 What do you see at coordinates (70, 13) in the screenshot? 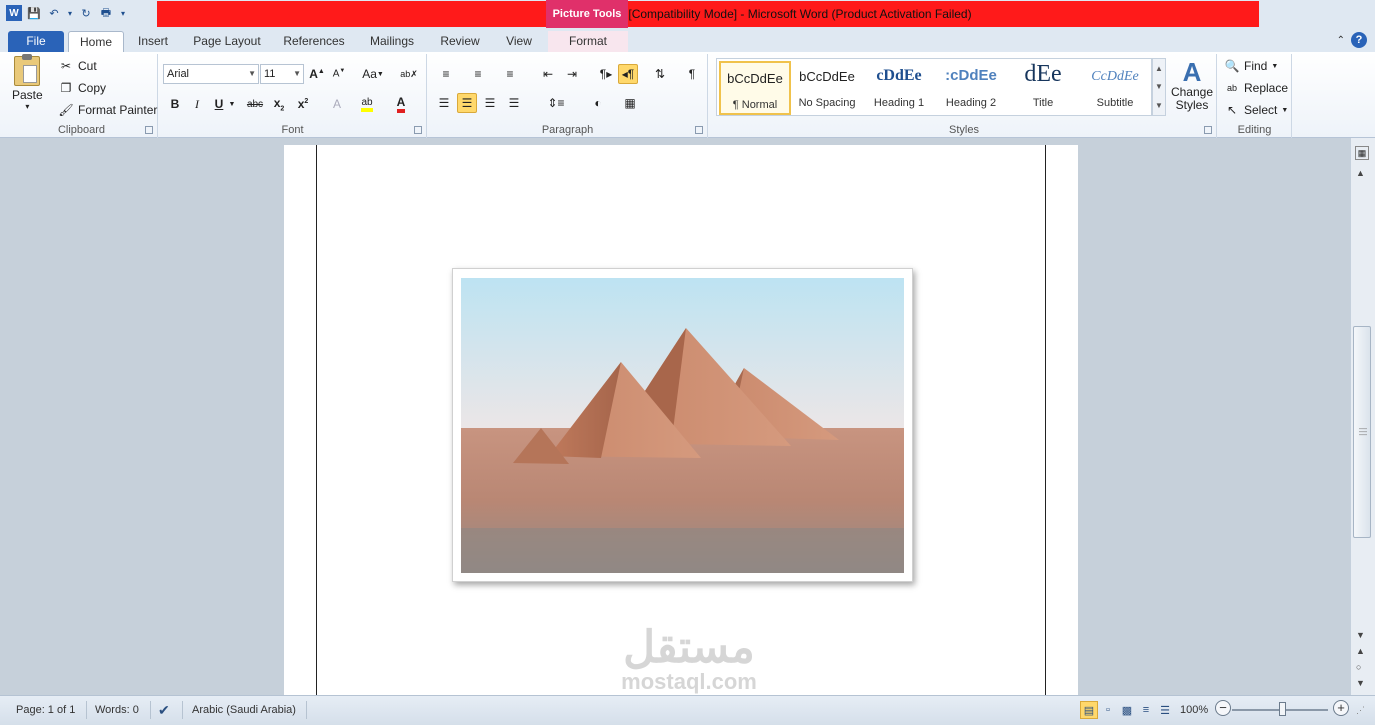
I see `undo-dropdown-icon: ▾` at bounding box center [70, 13].